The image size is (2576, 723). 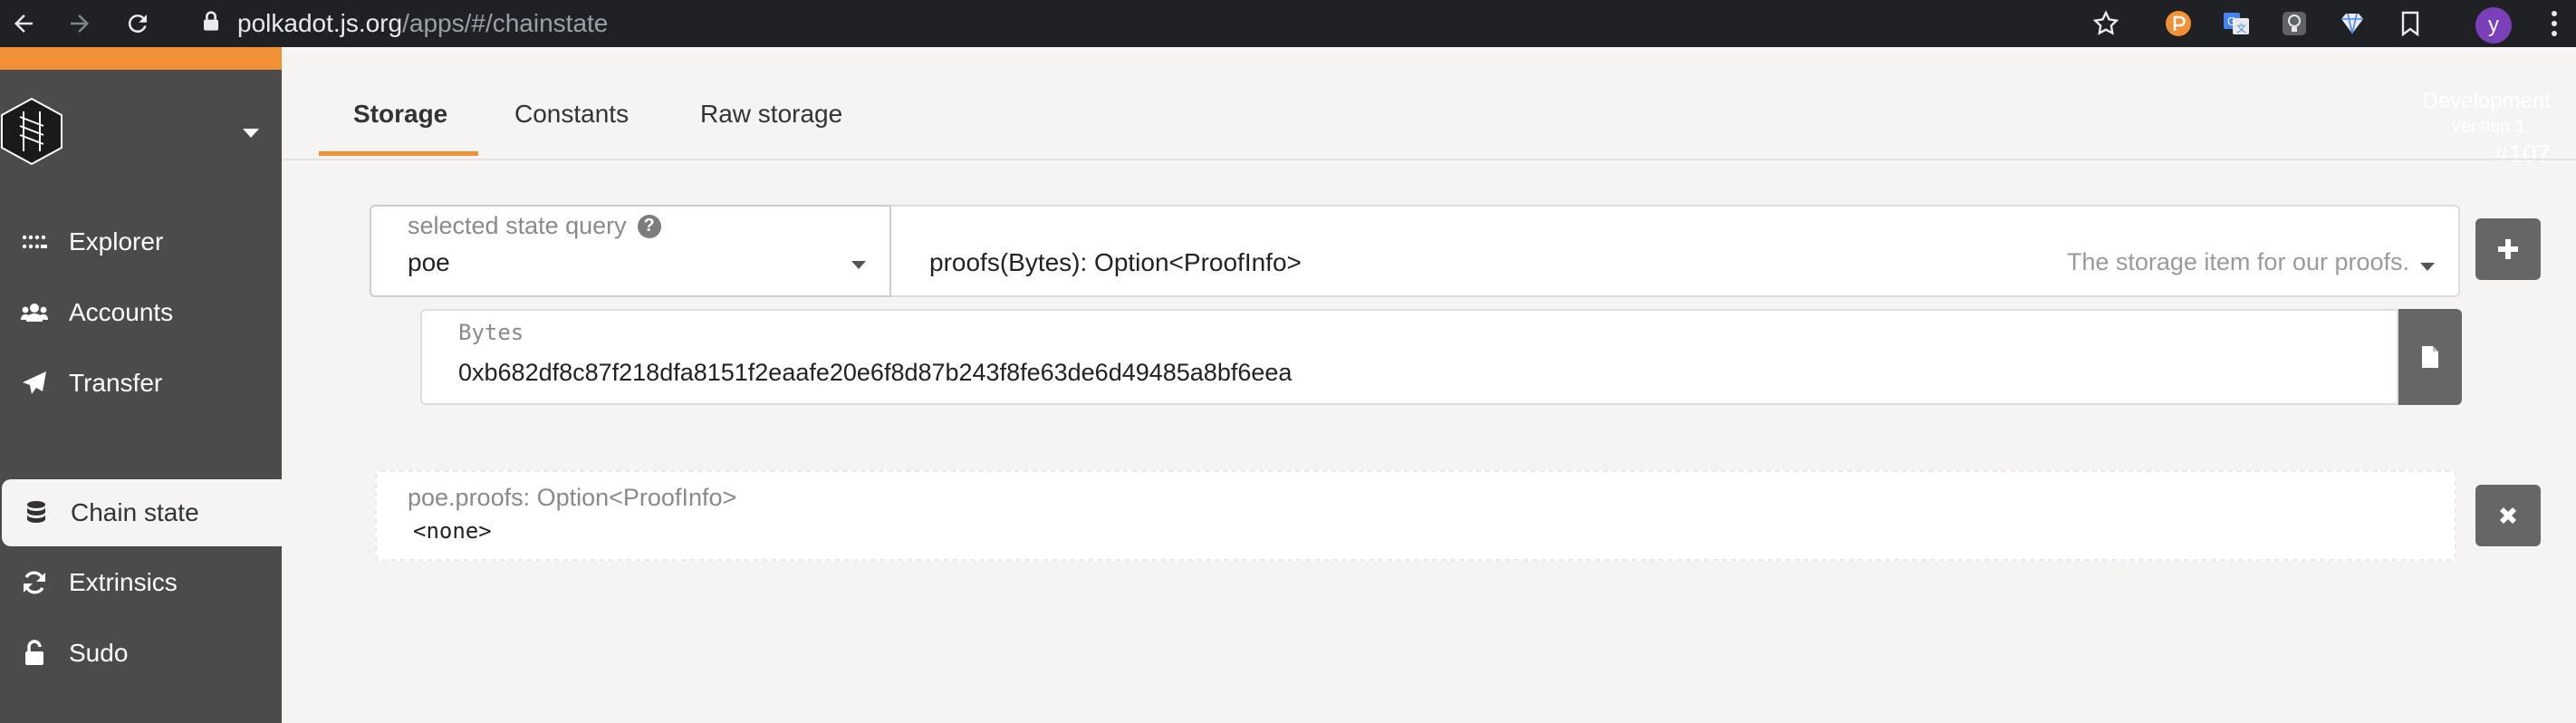 What do you see at coordinates (211, 23) in the screenshot?
I see `lock-icon` at bounding box center [211, 23].